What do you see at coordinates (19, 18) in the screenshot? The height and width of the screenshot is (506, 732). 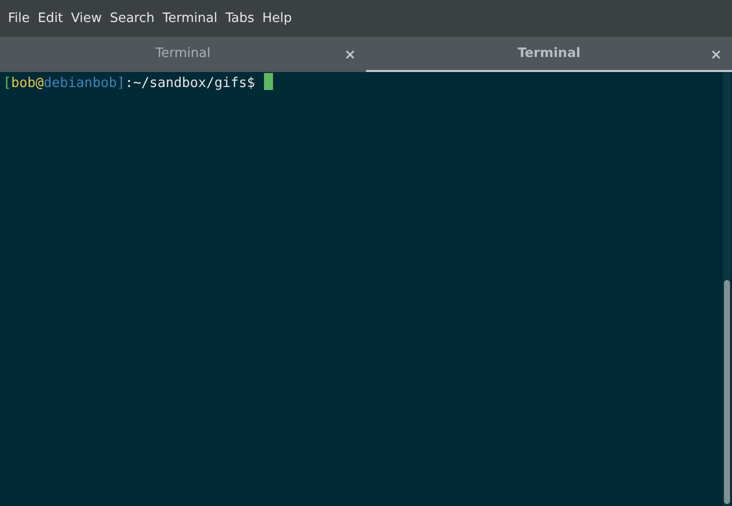 I see `menu-item: File` at bounding box center [19, 18].